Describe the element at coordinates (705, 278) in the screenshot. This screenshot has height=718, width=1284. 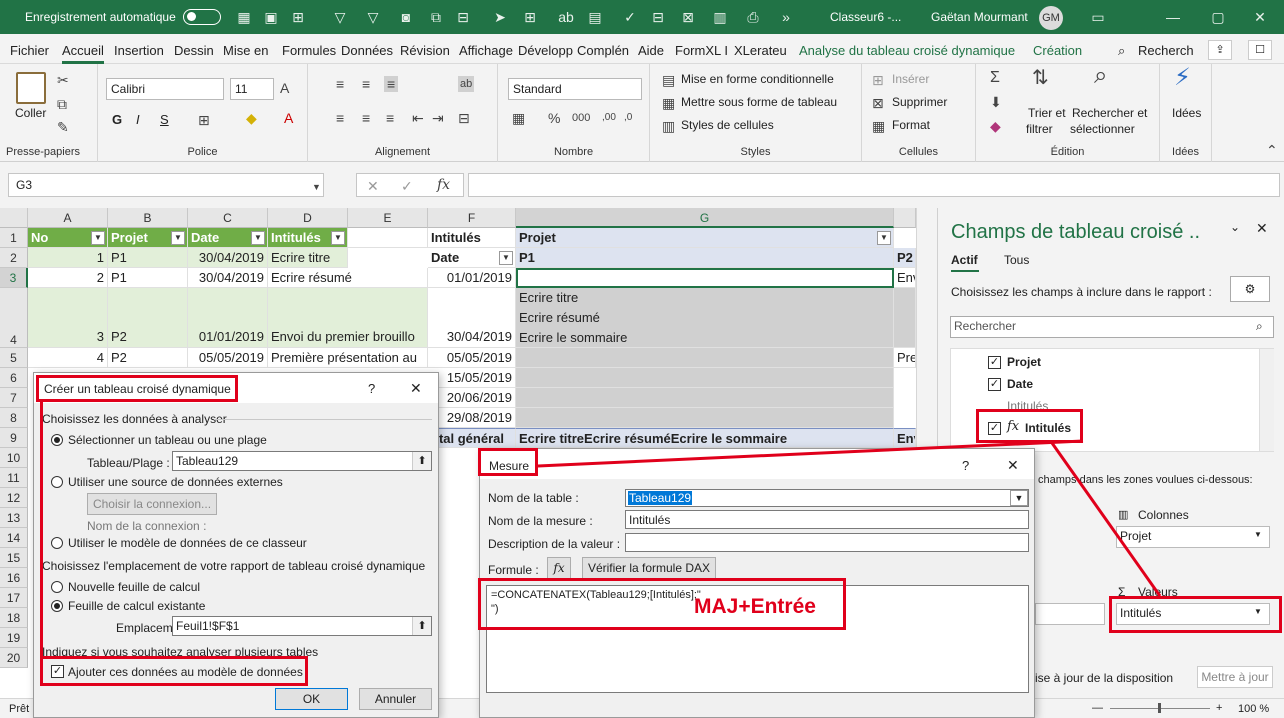
I see `cell-g3-selected` at that location.